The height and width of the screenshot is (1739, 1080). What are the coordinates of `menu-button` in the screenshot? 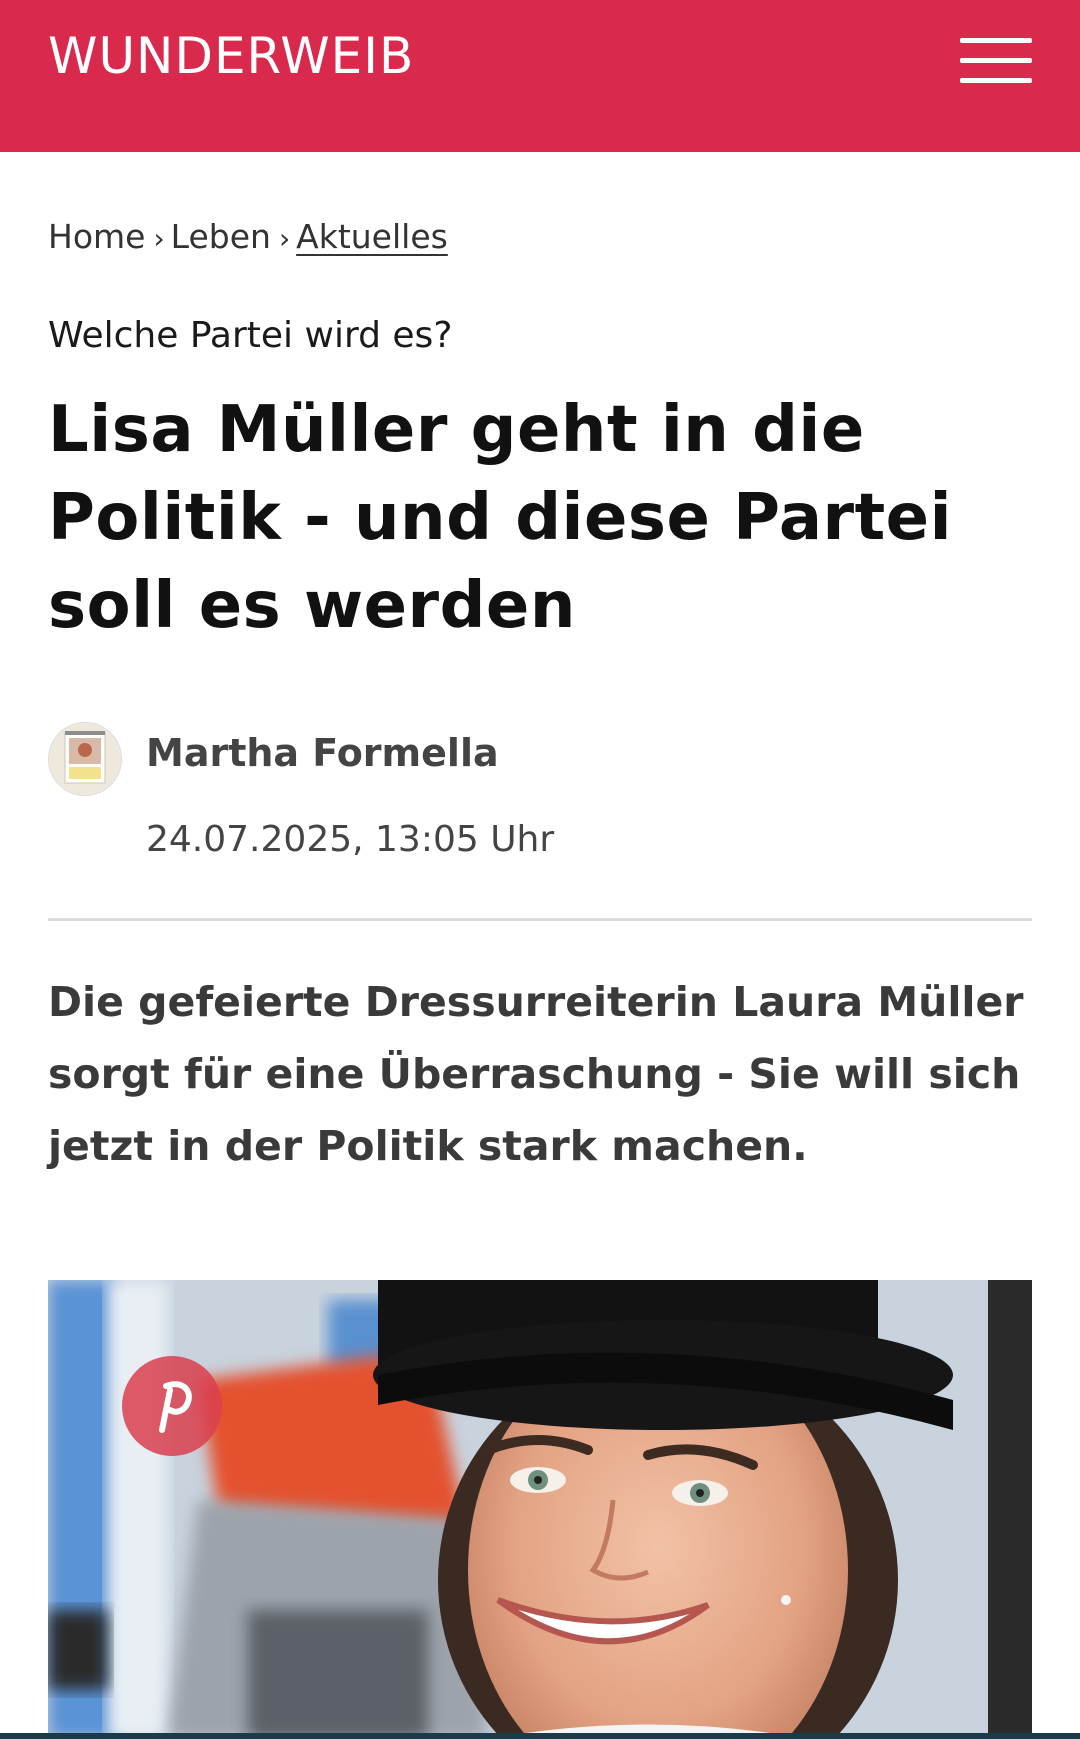 It's located at (996, 62).